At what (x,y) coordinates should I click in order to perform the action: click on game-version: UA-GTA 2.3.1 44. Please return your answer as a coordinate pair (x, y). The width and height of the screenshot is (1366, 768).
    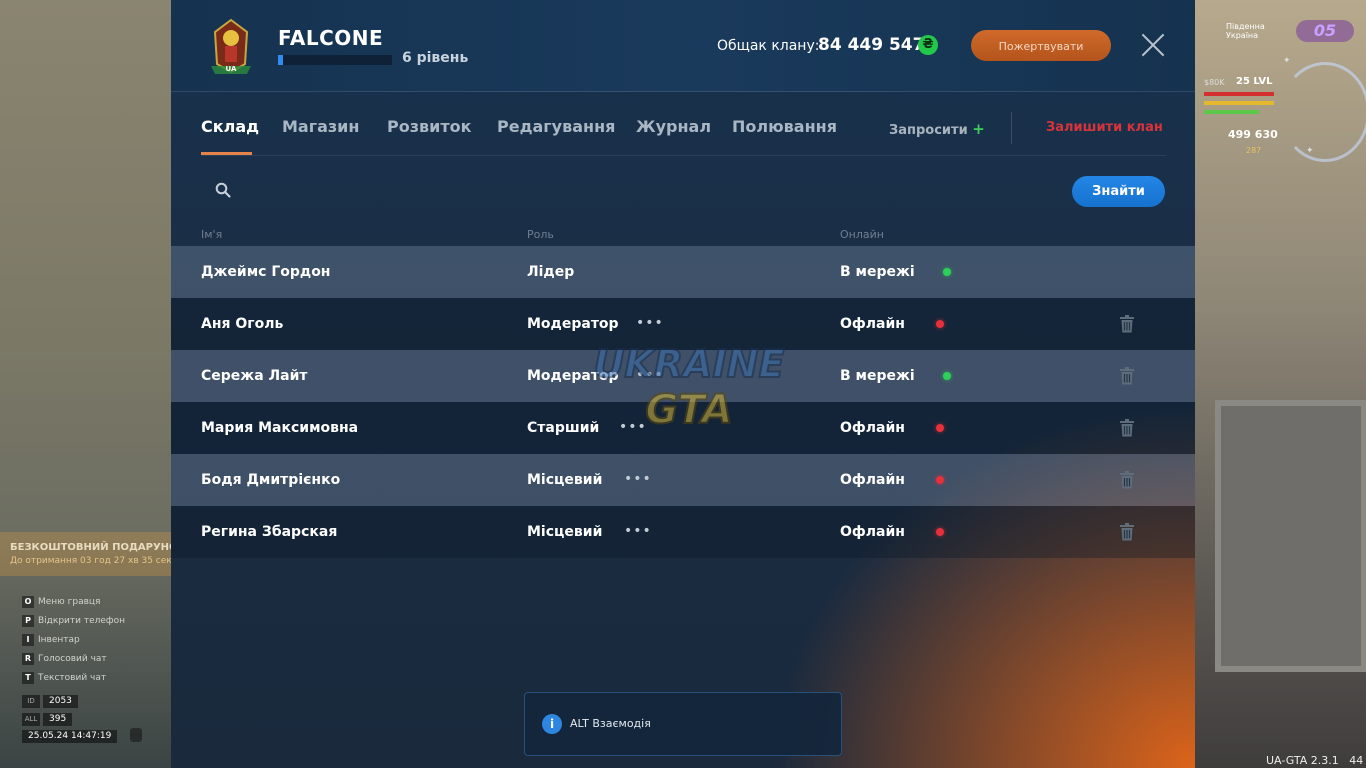
    Looking at the image, I should click on (1314, 760).